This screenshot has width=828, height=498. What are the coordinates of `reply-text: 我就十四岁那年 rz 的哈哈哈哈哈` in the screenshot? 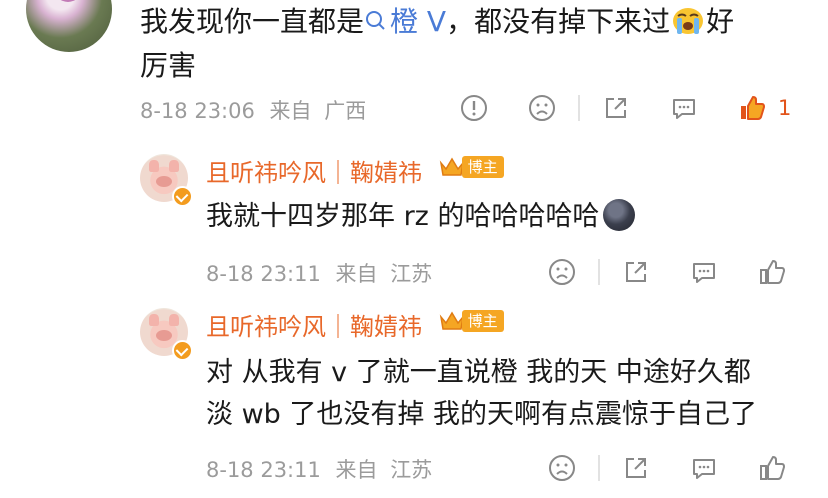 It's located at (421, 217).